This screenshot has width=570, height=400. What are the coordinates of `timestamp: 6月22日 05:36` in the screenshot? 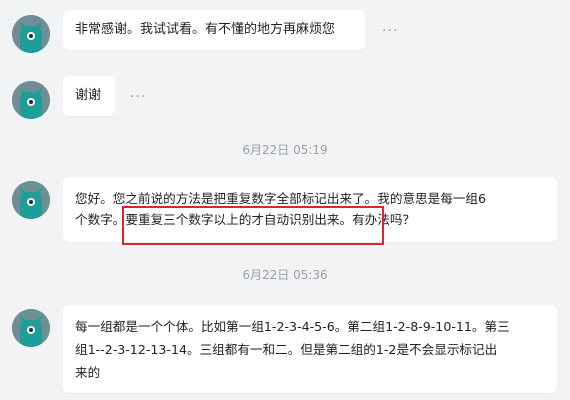 It's located at (285, 275).